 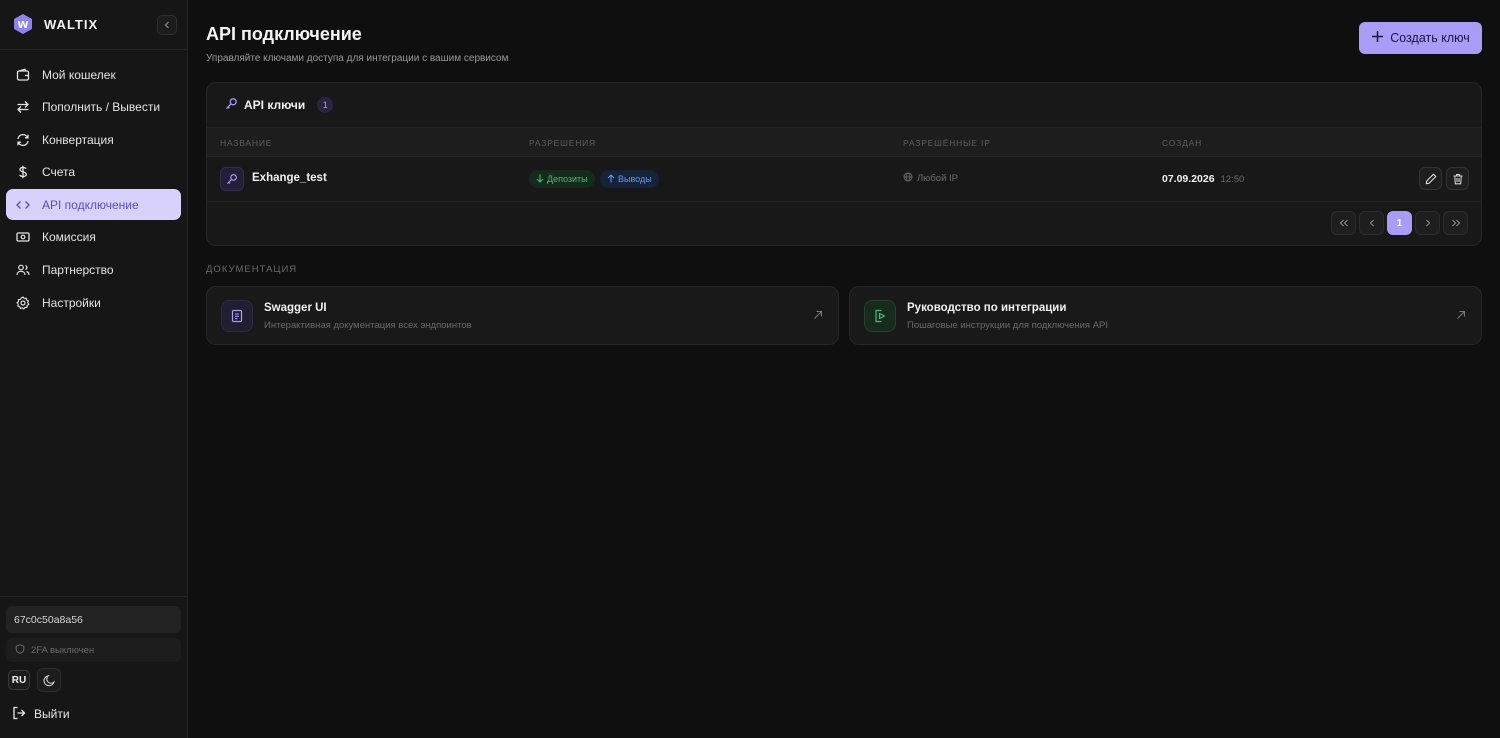 I want to click on last-page-button, so click(x=1455, y=223).